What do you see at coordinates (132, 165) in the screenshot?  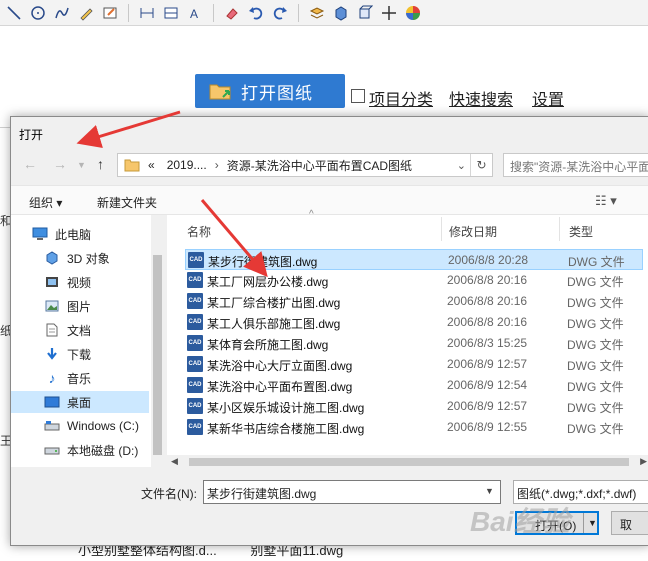 I see `folder-icon` at bounding box center [132, 165].